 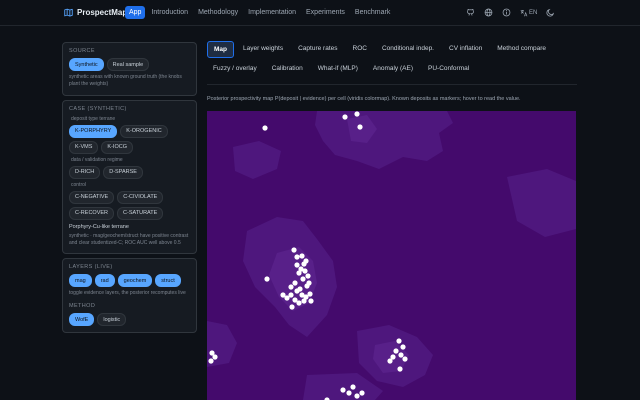 What do you see at coordinates (144, 131) in the screenshot?
I see `deposit-option-k-orogenic: K-OROGENIC` at bounding box center [144, 131].